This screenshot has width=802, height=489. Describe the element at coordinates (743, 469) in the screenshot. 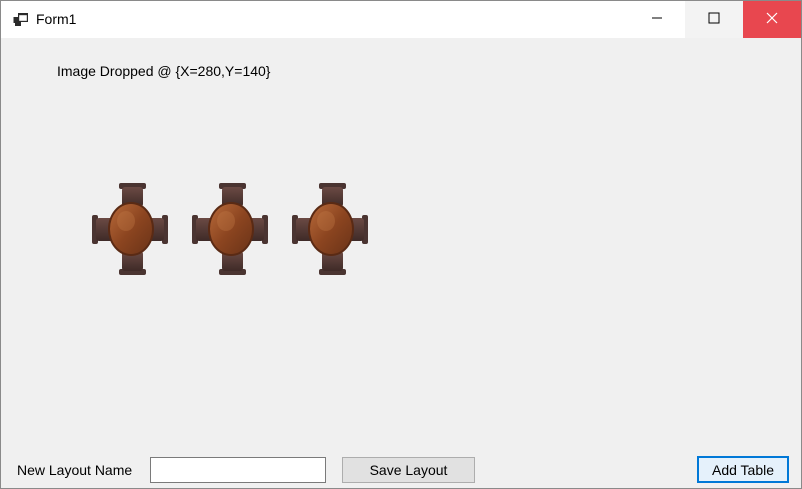

I see `add-table-button: Add Table` at that location.